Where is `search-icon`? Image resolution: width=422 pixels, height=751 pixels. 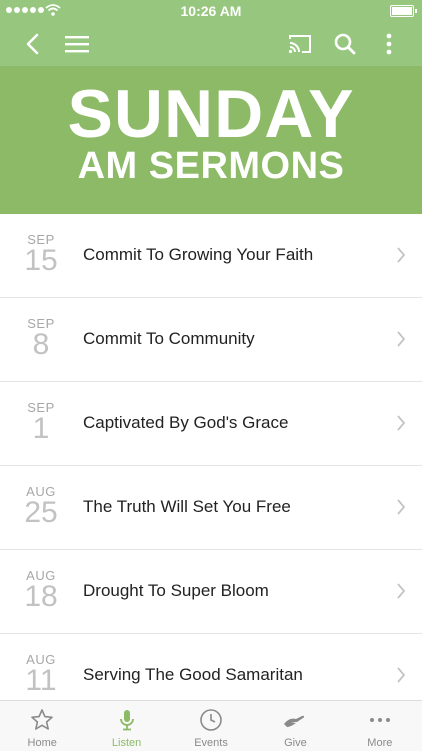
search-icon is located at coordinates (345, 44).